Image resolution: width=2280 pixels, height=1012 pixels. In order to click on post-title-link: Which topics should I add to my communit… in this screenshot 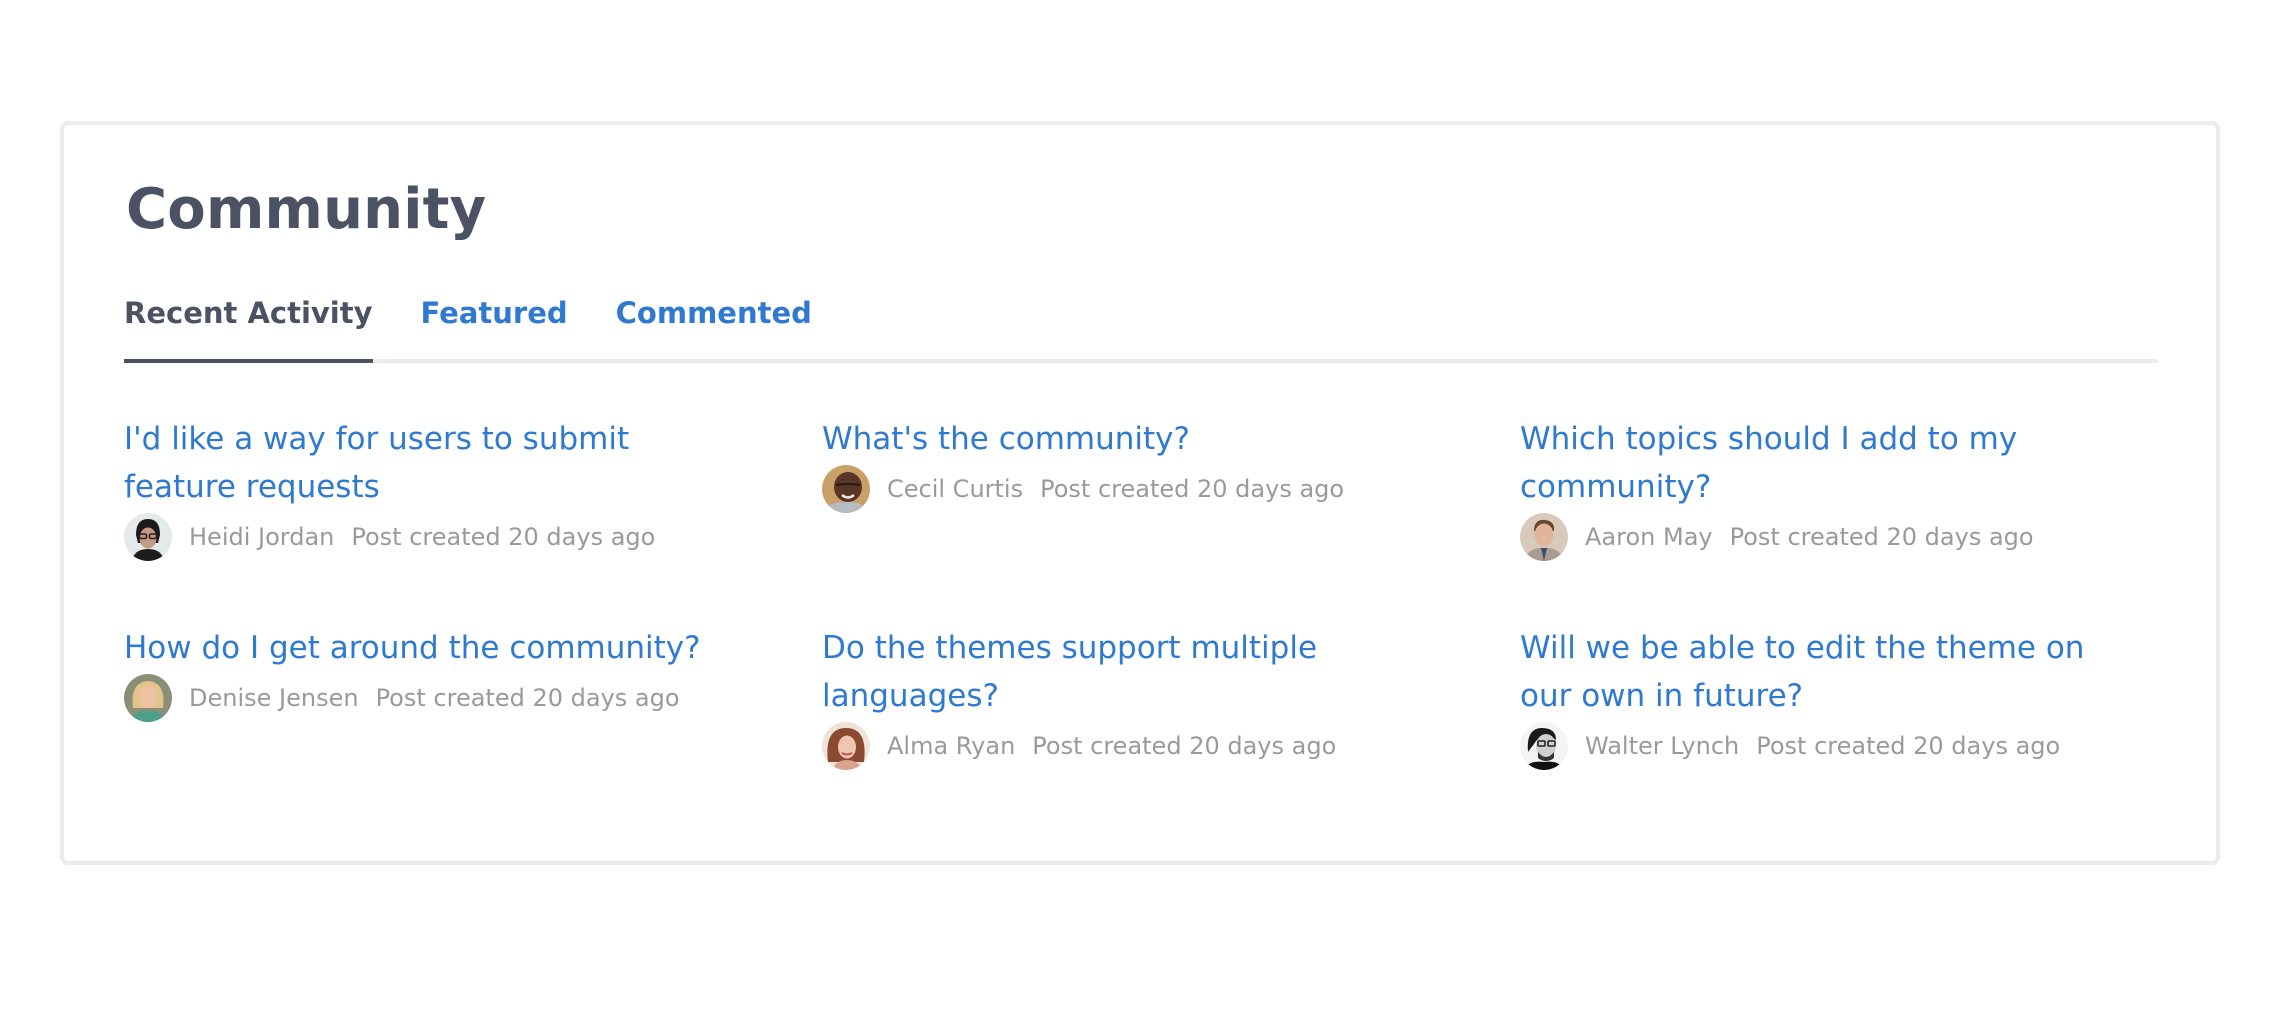, I will do `click(1838, 463)`.